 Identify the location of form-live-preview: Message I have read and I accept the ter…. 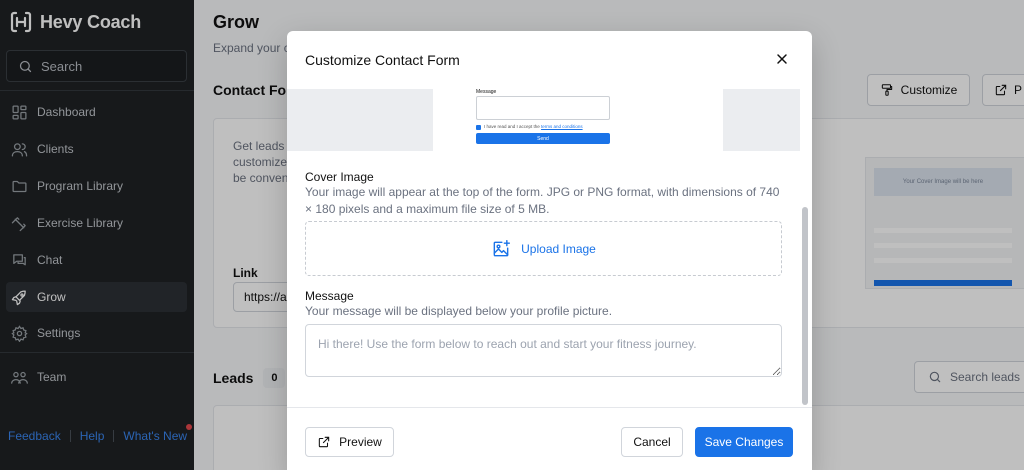
(543, 120).